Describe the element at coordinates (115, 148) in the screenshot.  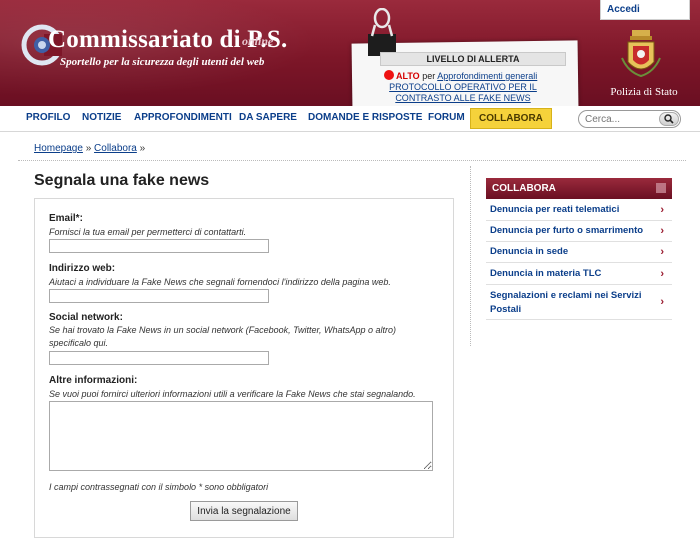
I see `breadcrumb-collabora: Collabora` at that location.